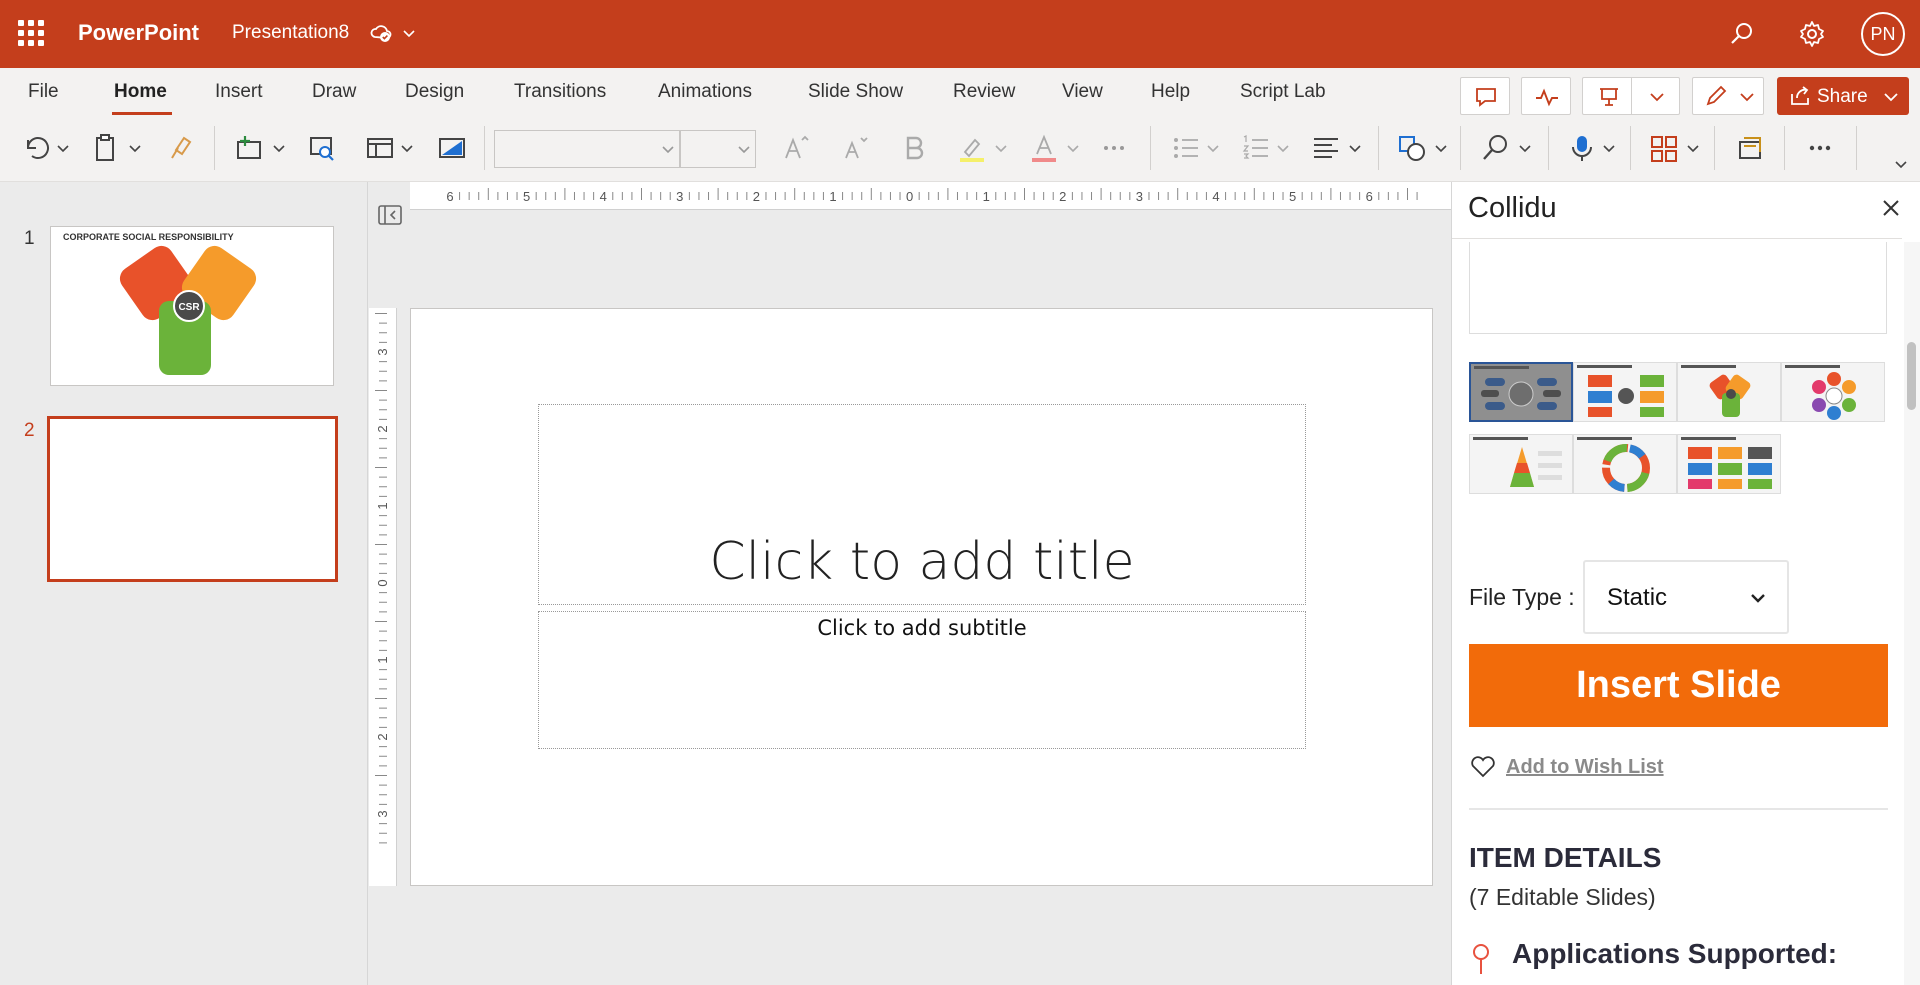  Describe the element at coordinates (390, 215) in the screenshot. I see `collapse-thumbnails-icon` at that location.